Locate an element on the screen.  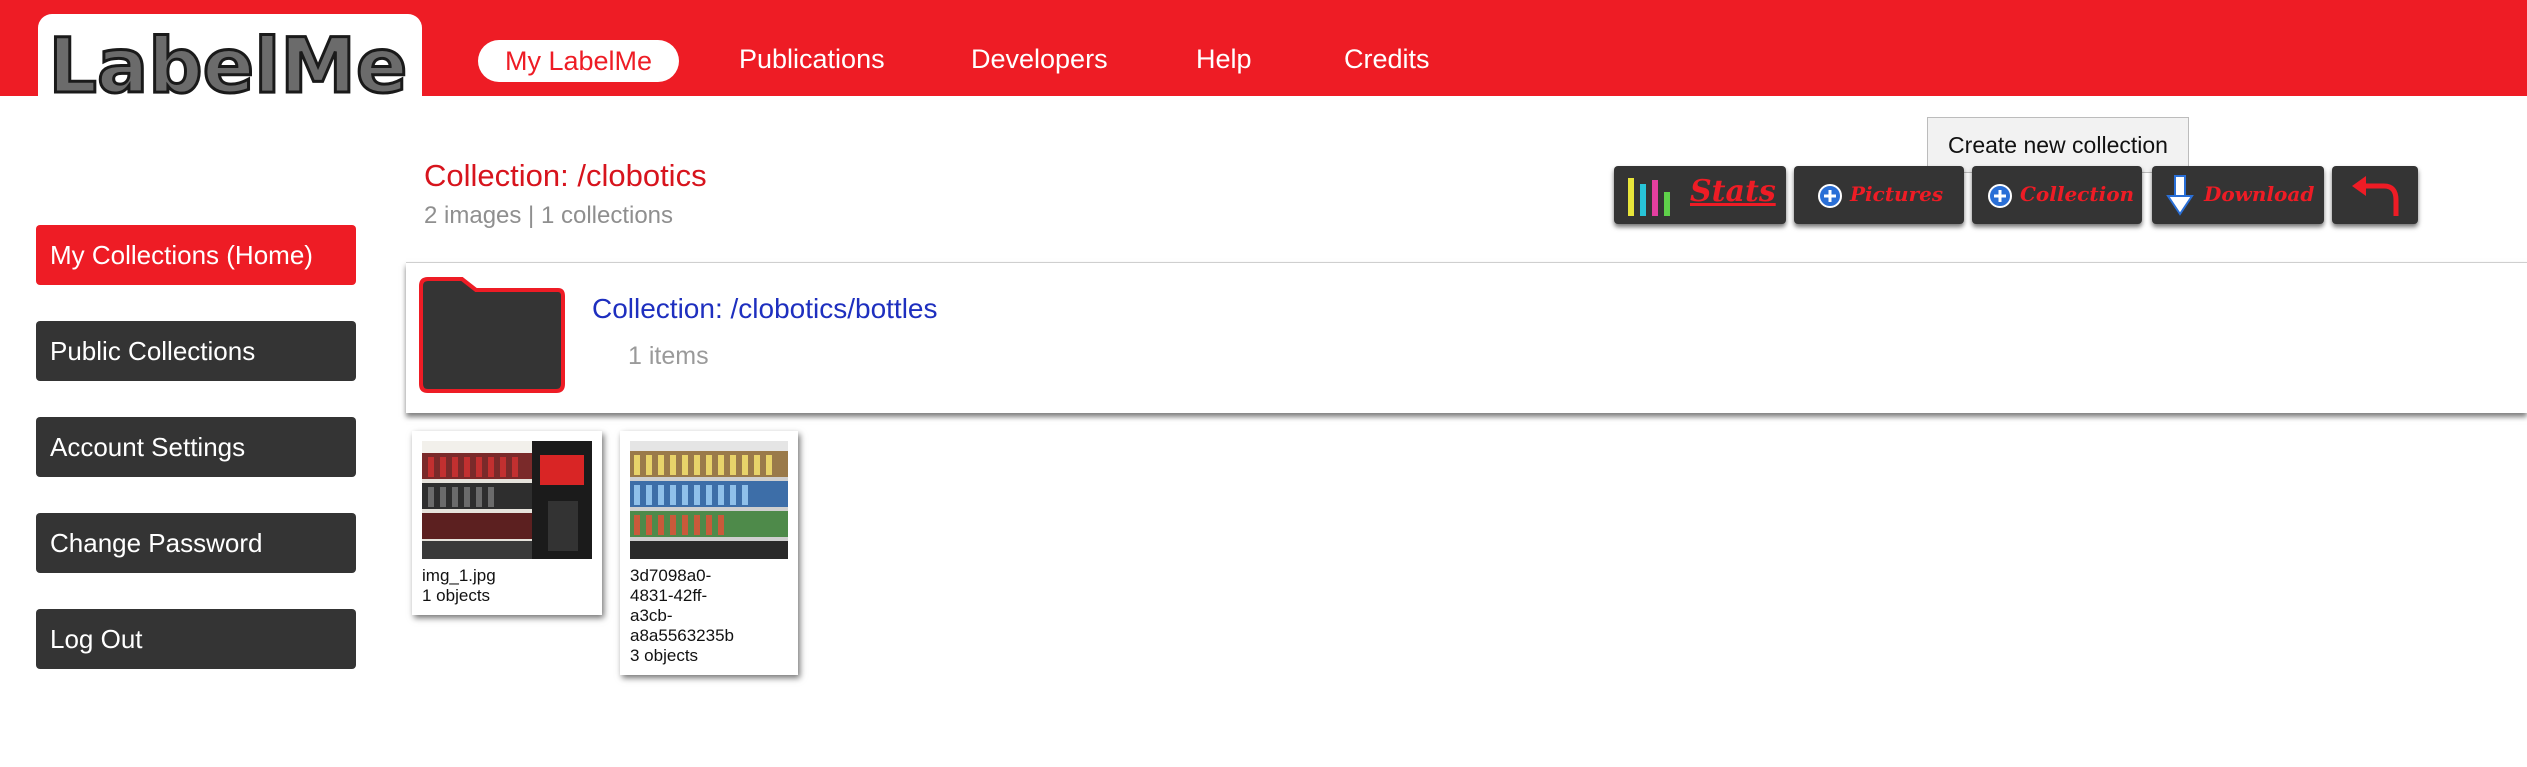
download-button: Download is located at coordinates (2238, 195).